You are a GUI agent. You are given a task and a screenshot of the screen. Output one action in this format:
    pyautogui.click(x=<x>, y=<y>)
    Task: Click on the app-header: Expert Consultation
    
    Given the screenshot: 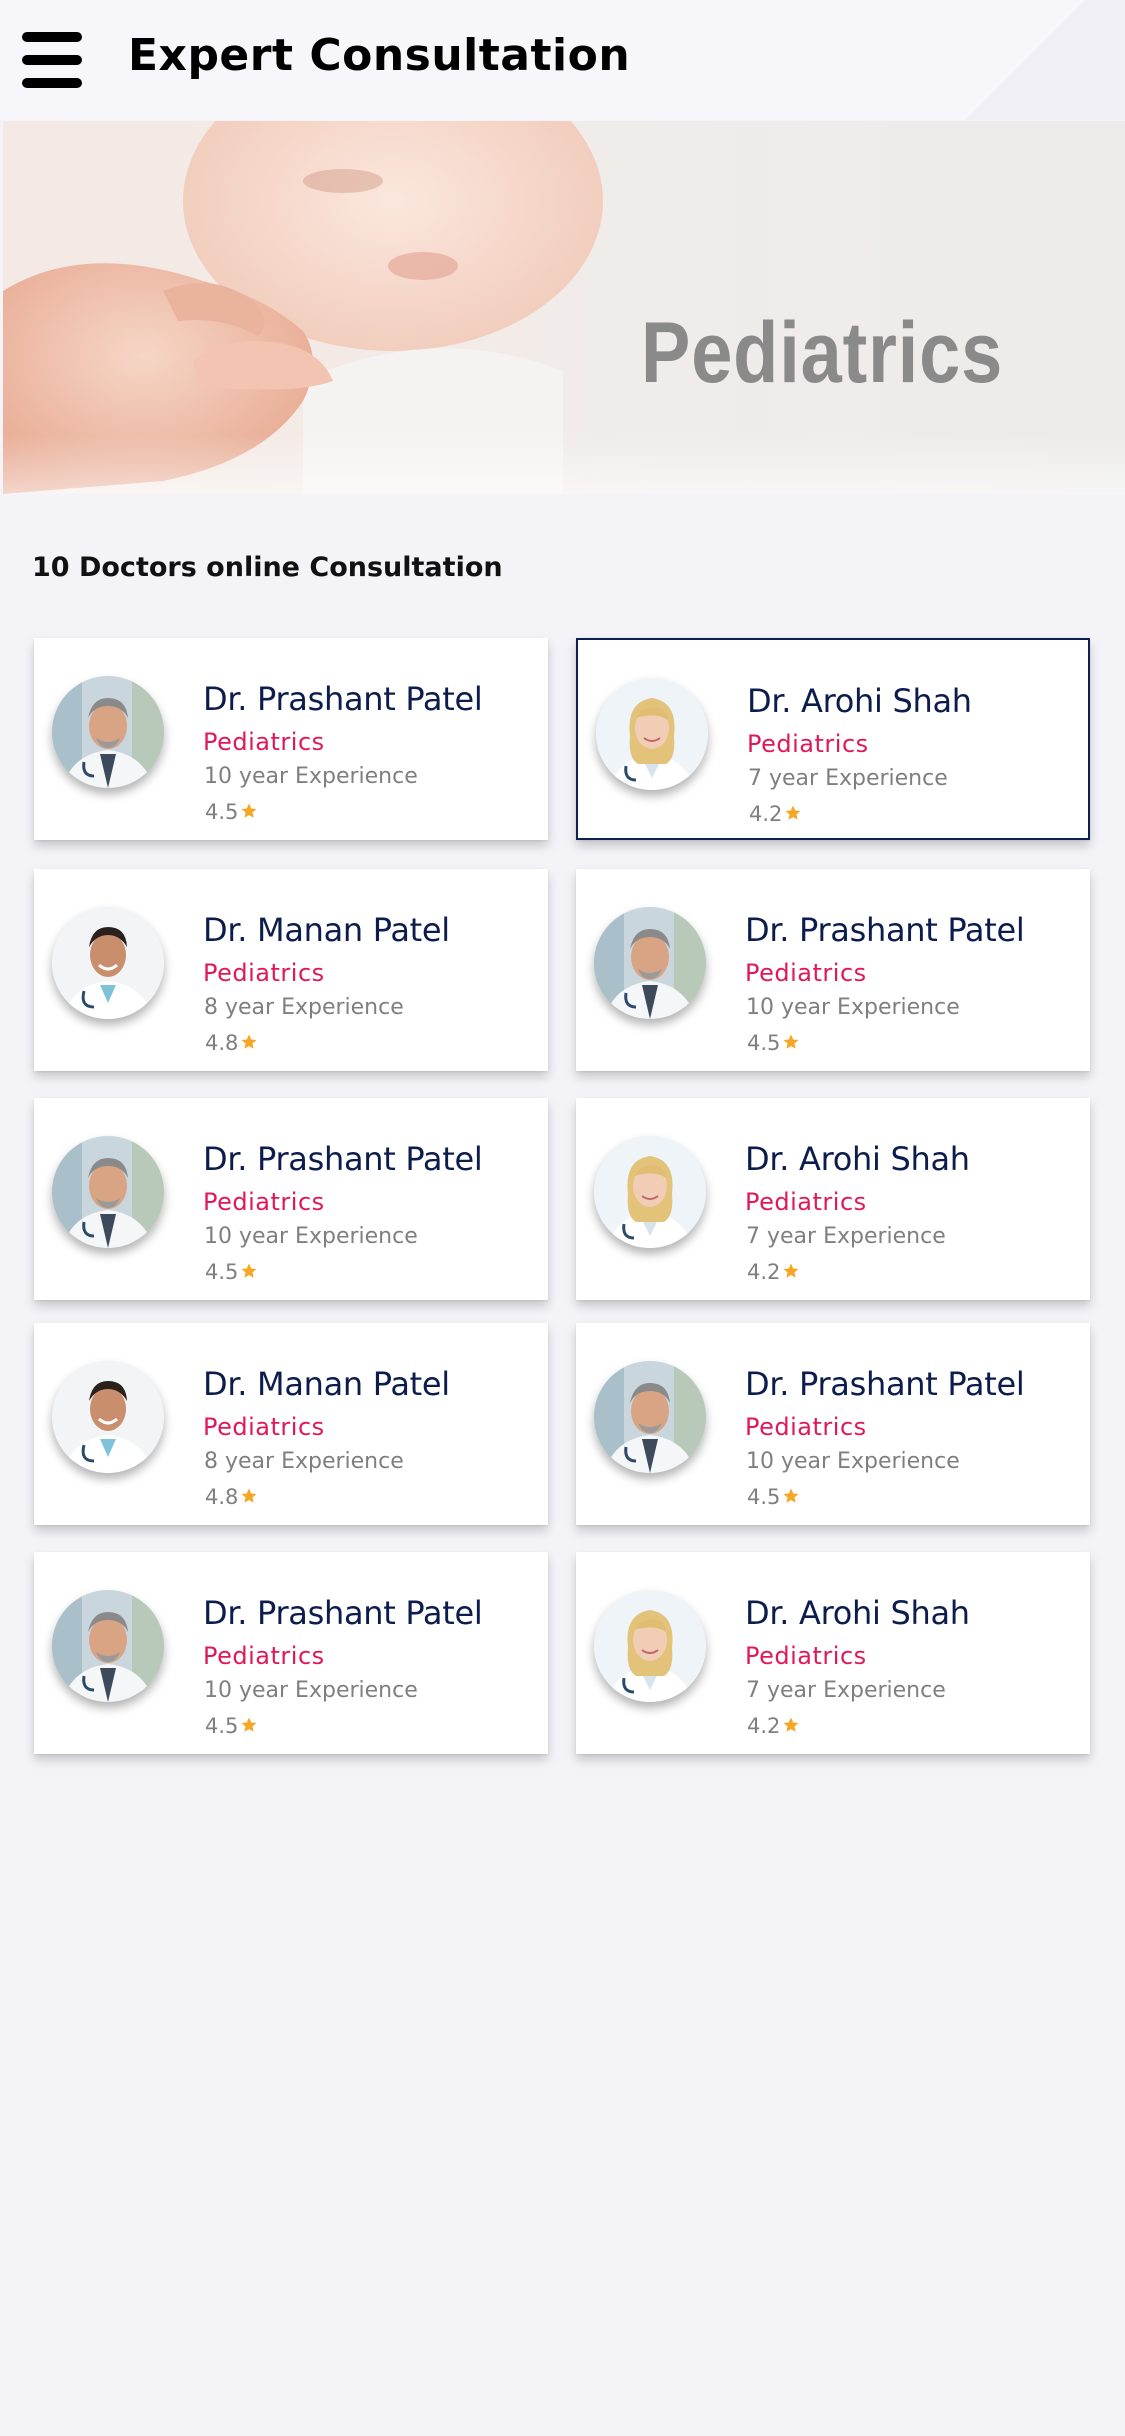 What is the action you would take?
    pyautogui.click(x=562, y=60)
    